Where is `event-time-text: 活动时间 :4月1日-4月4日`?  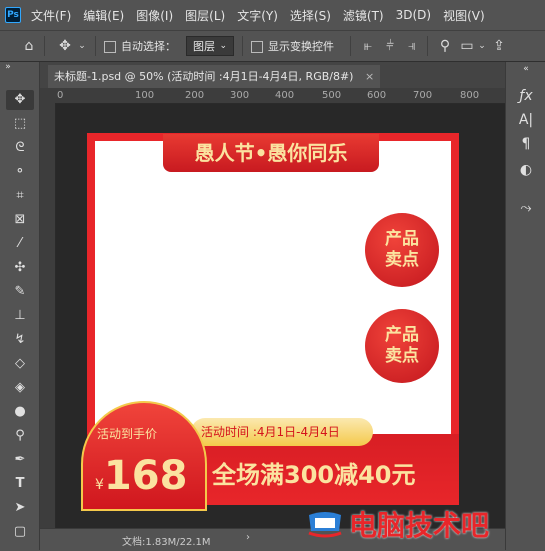
event-time-text: 活动时间 :4月1日-4月4日 is located at coordinates (270, 432).